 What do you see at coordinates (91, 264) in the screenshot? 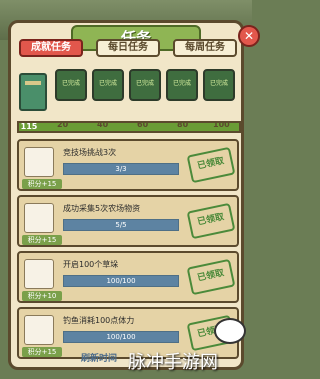
I see `task-name: 开启100个草垛` at bounding box center [91, 264].